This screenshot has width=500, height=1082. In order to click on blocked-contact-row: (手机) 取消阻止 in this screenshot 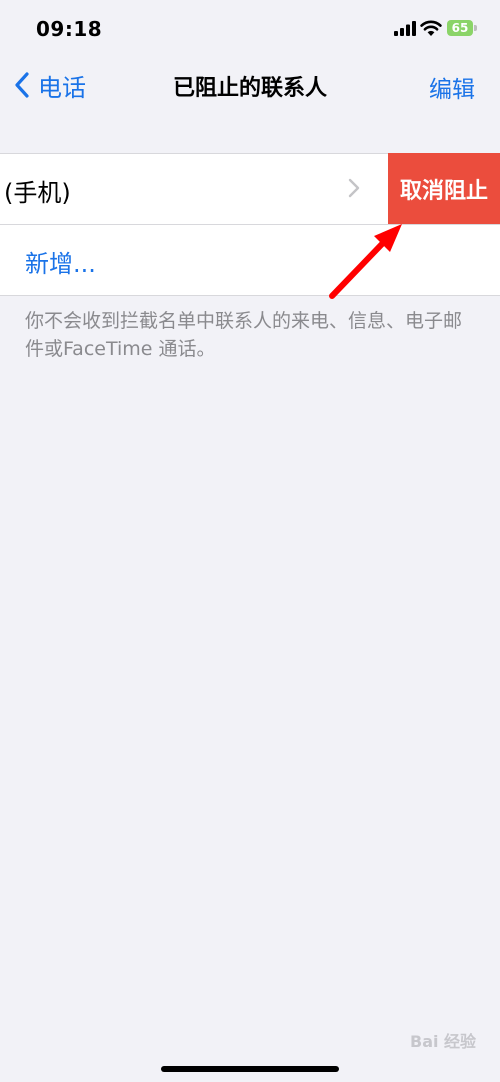, I will do `click(250, 189)`.